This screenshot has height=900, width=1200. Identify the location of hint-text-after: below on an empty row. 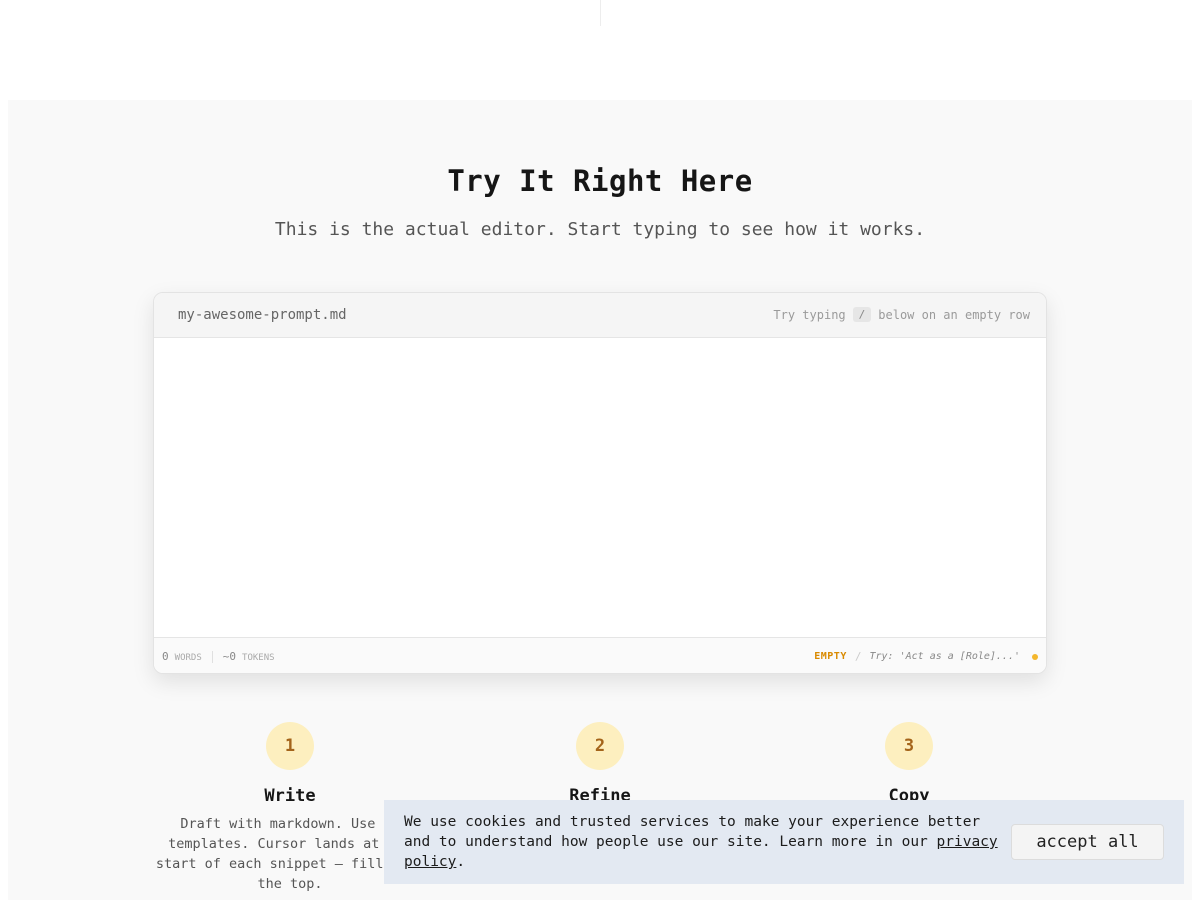
(954, 314).